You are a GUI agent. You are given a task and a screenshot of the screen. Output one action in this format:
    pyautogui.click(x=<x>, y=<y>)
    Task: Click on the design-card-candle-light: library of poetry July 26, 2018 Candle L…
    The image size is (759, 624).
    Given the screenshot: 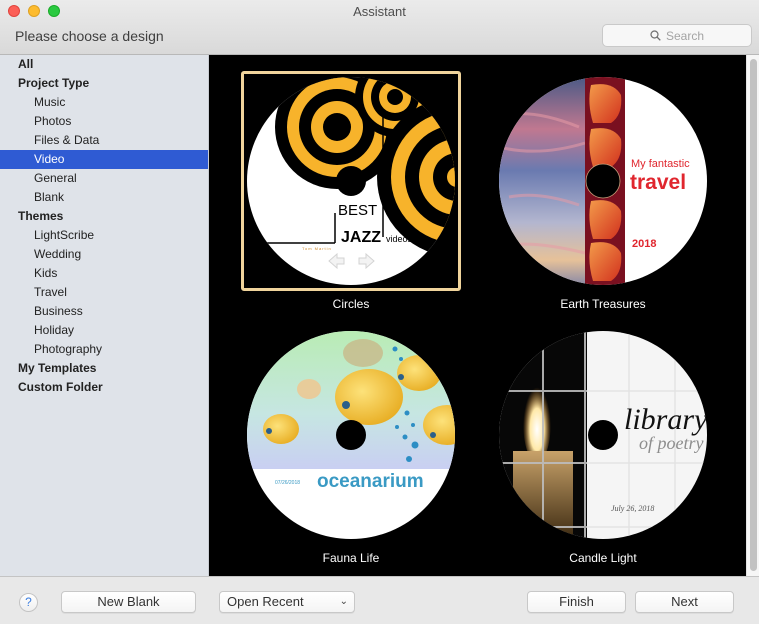 What is the action you would take?
    pyautogui.click(x=603, y=450)
    